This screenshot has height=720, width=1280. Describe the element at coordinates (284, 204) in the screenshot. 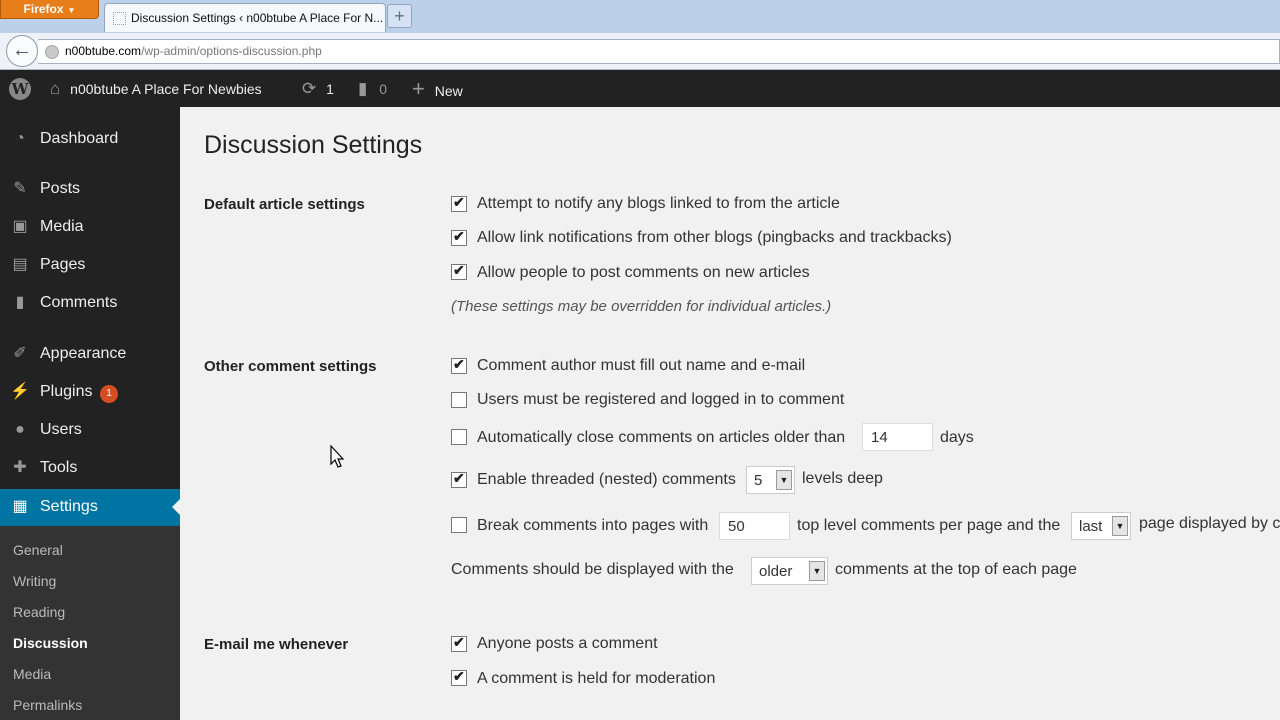

I see `default-article-heading: Default article settings` at that location.